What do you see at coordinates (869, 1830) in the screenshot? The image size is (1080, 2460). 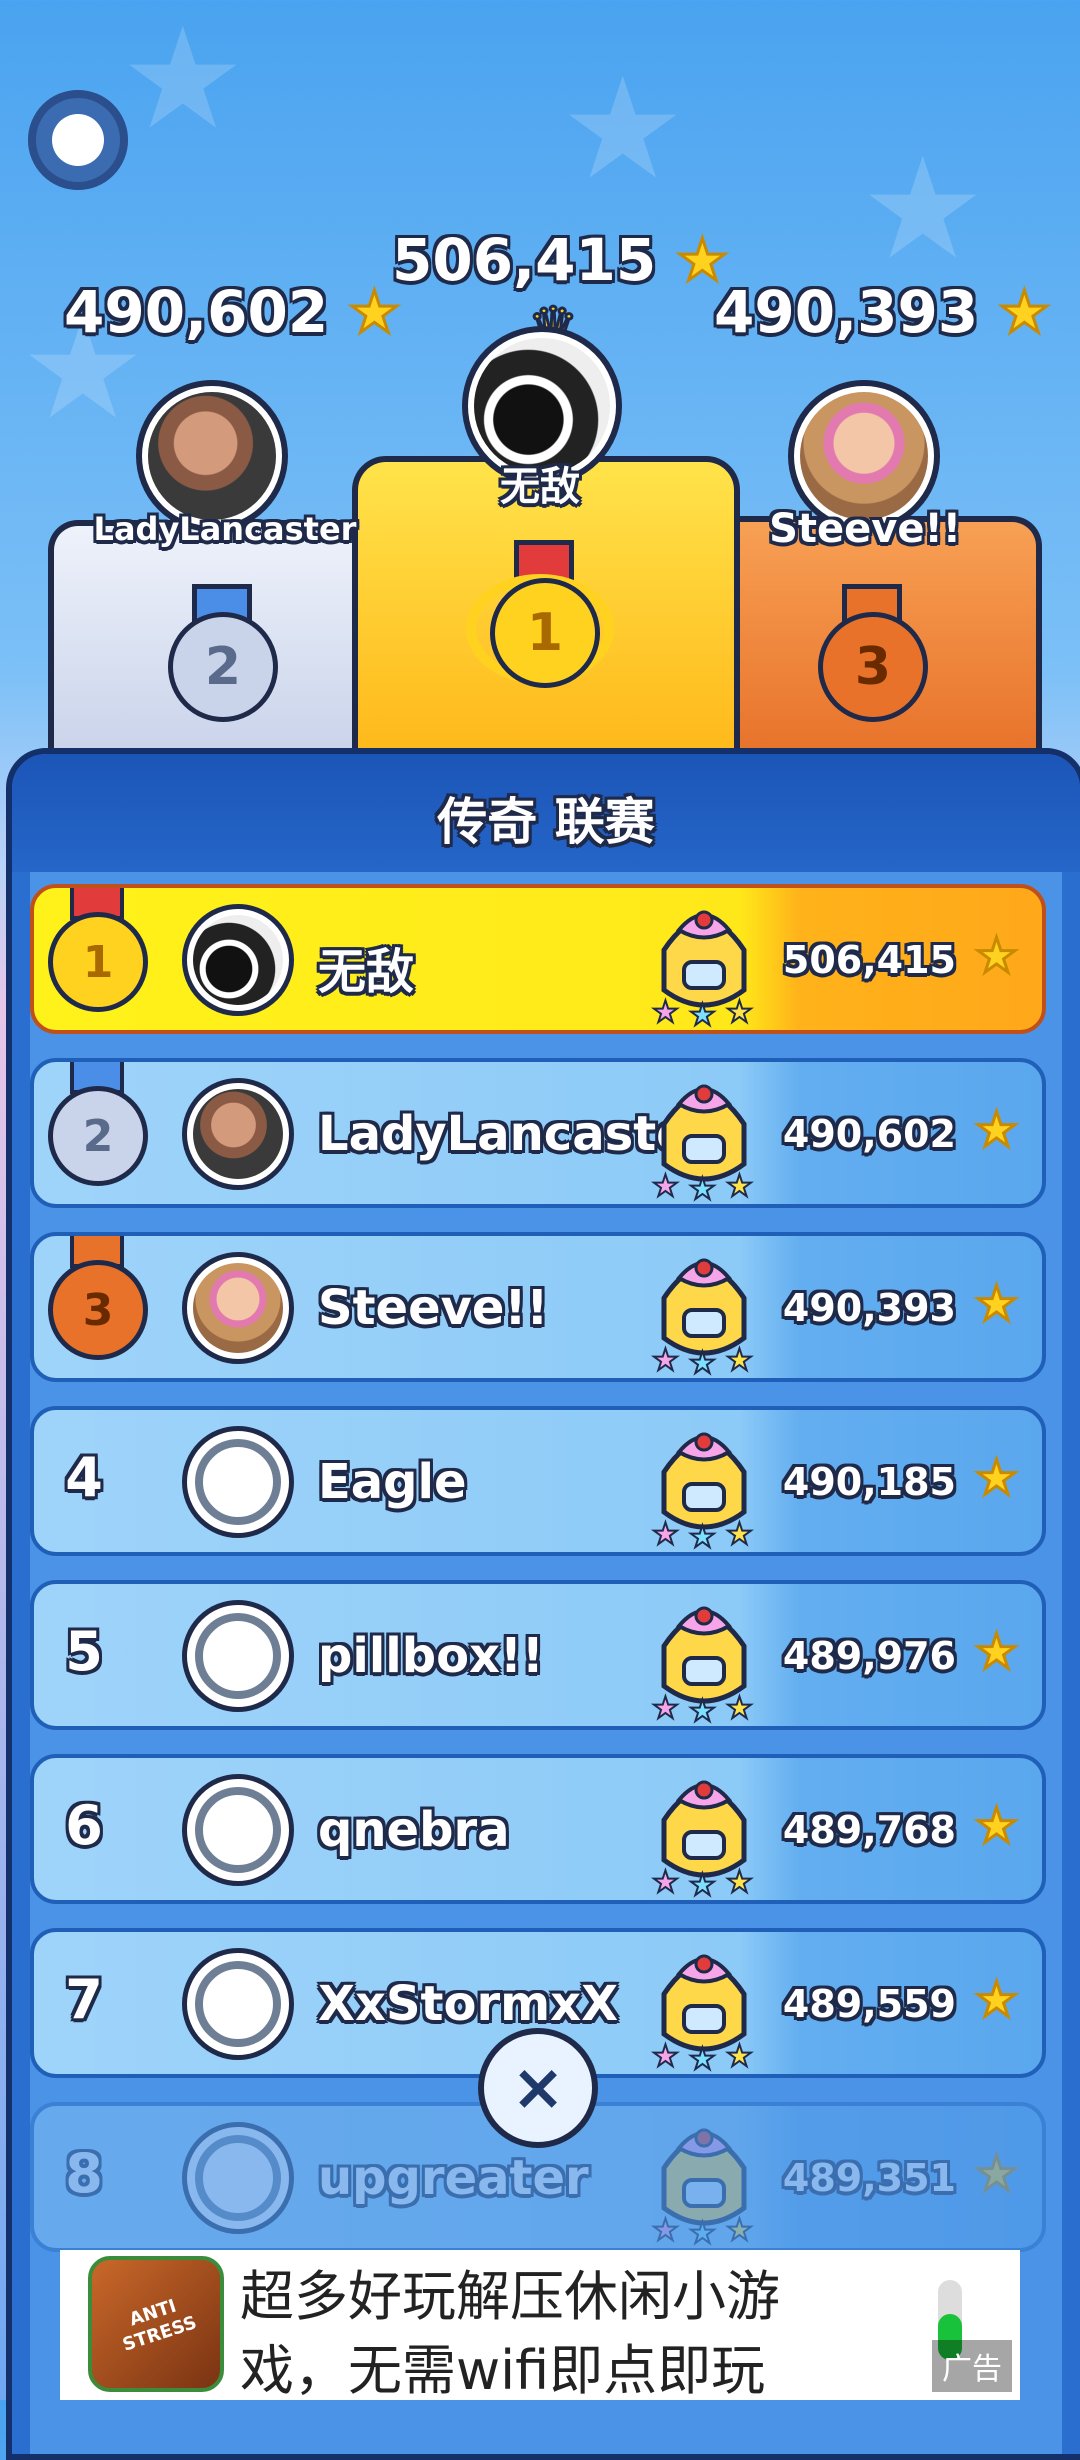 I see `player-score: 489,768` at bounding box center [869, 1830].